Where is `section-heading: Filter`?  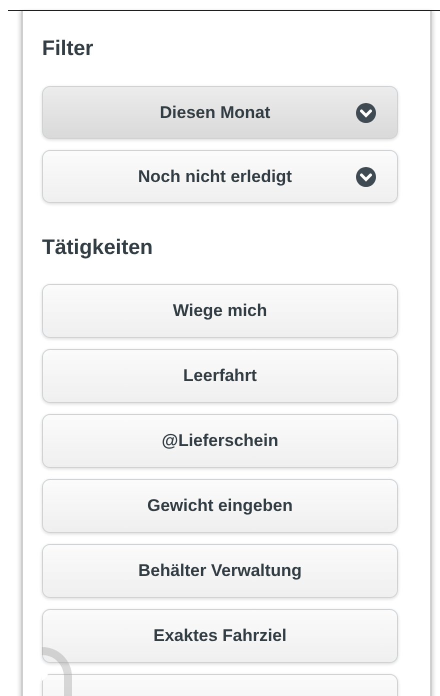
section-heading: Filter is located at coordinates (68, 49).